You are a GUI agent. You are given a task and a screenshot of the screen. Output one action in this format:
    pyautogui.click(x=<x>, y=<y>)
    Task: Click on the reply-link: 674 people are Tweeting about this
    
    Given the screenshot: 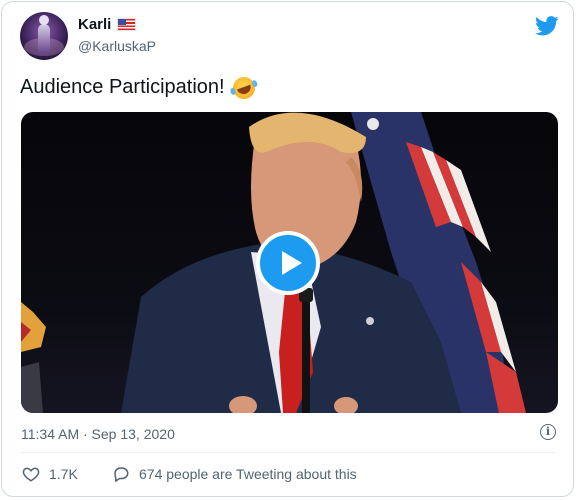 What is the action you would take?
    pyautogui.click(x=234, y=474)
    